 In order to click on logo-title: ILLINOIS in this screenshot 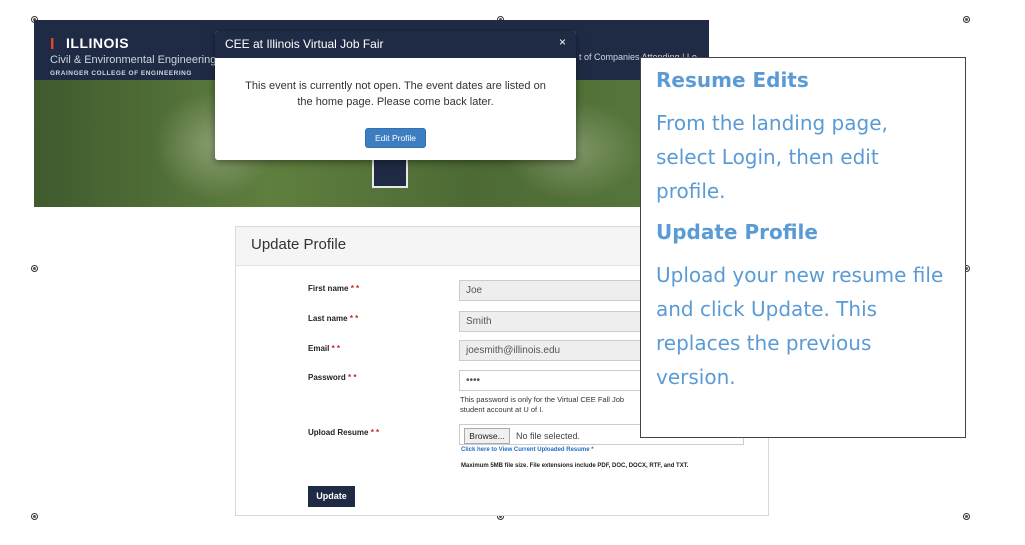, I will do `click(97, 43)`.